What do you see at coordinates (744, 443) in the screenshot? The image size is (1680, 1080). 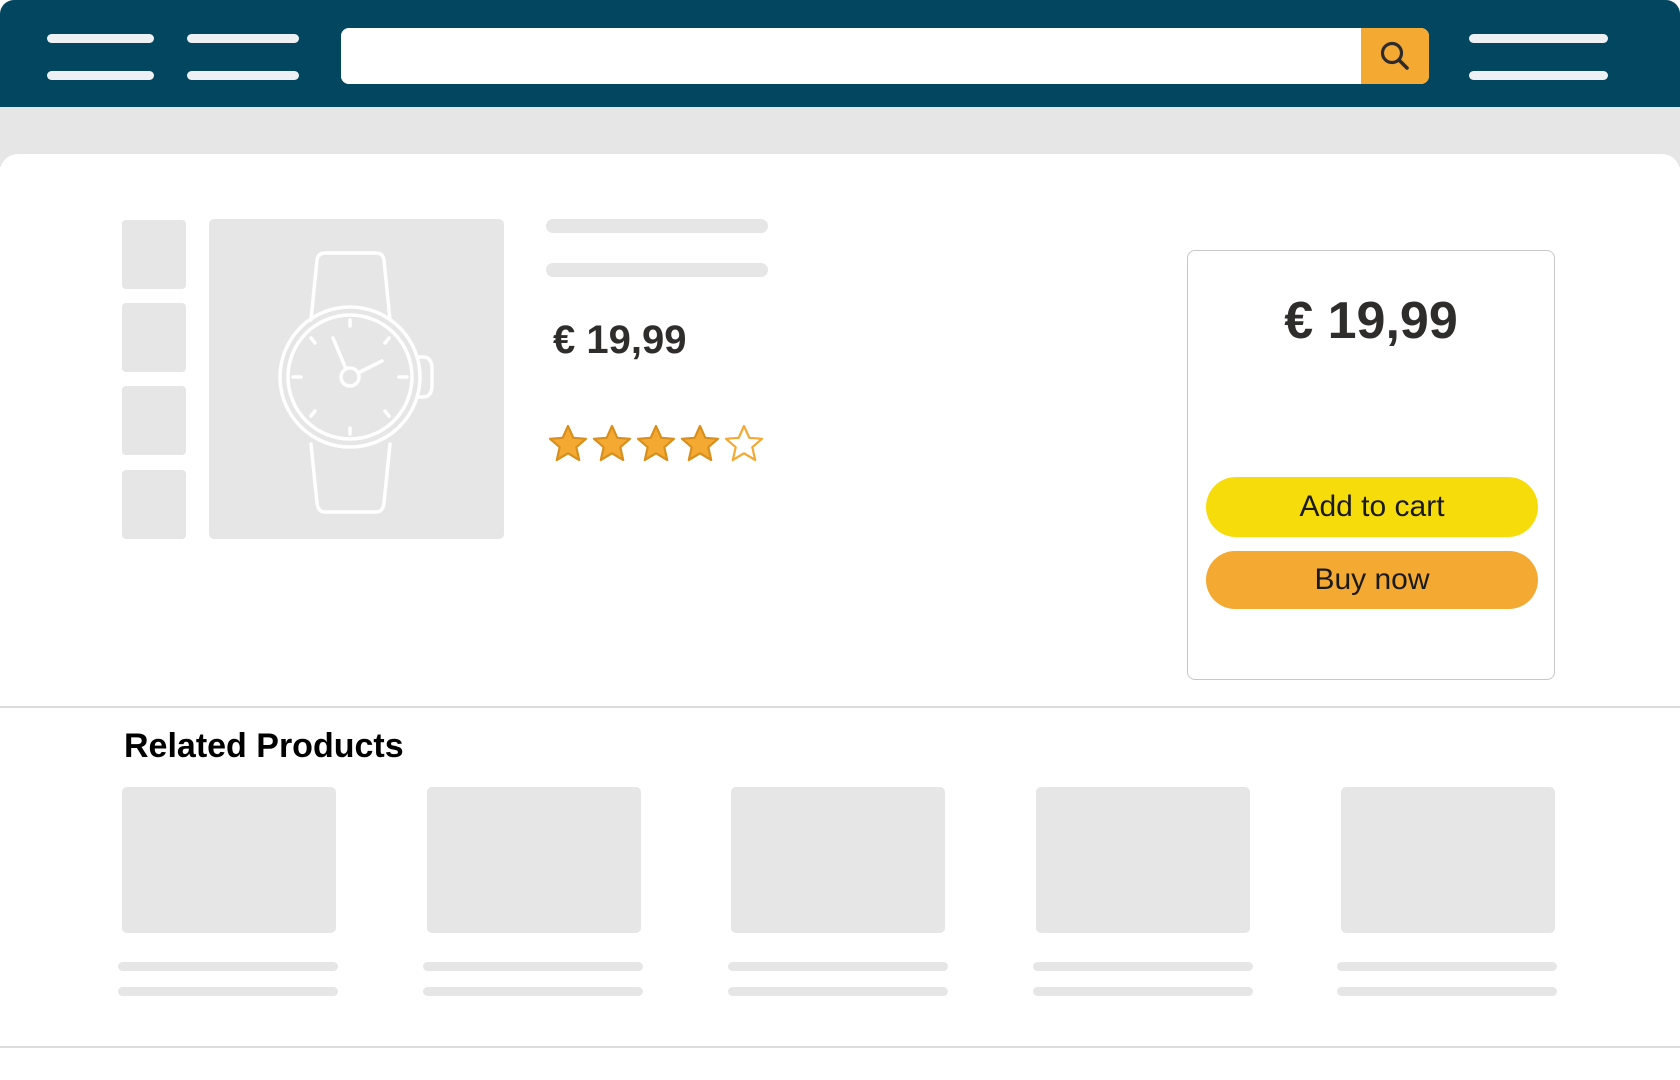 I see `star-empty-icon` at bounding box center [744, 443].